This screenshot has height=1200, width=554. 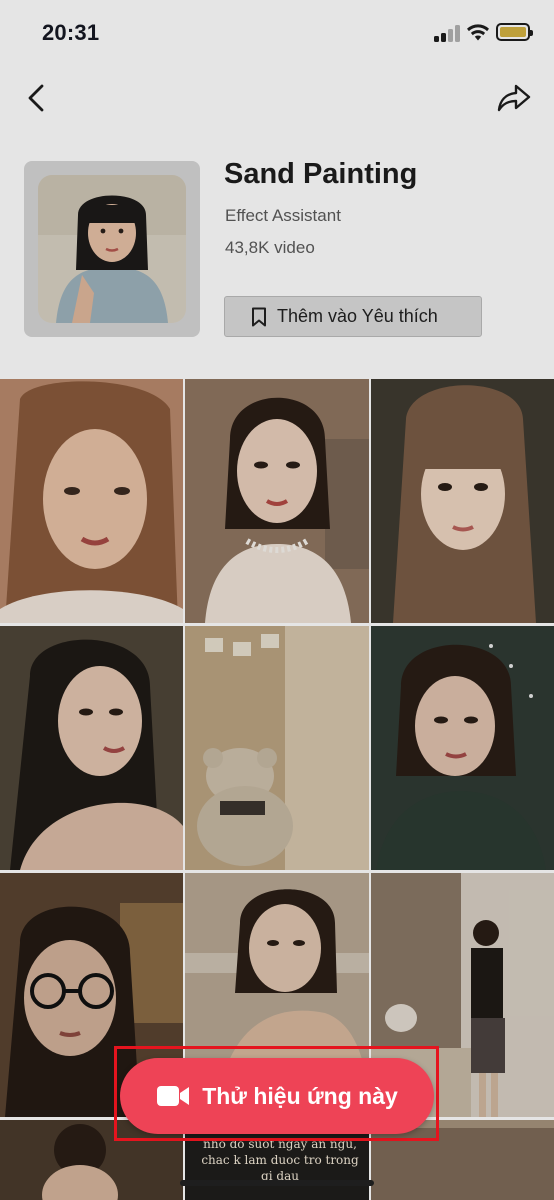 I want to click on share-button, so click(x=514, y=98).